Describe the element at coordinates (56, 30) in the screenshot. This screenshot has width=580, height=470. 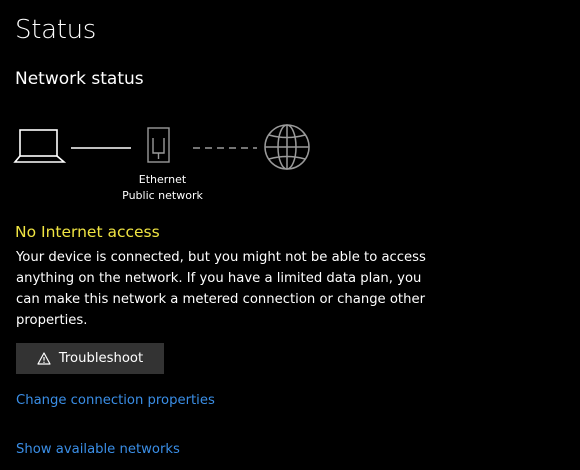
I see `page-title: Status` at that location.